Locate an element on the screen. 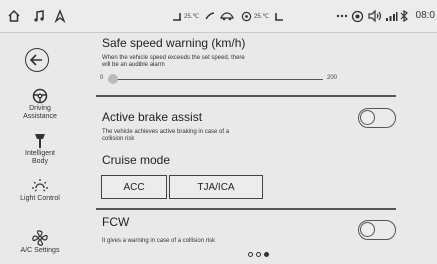 Image resolution: width=437 pixels, height=264 pixels. sidebar-item-driving-assistance: Driving Assistance is located at coordinates (40, 104).